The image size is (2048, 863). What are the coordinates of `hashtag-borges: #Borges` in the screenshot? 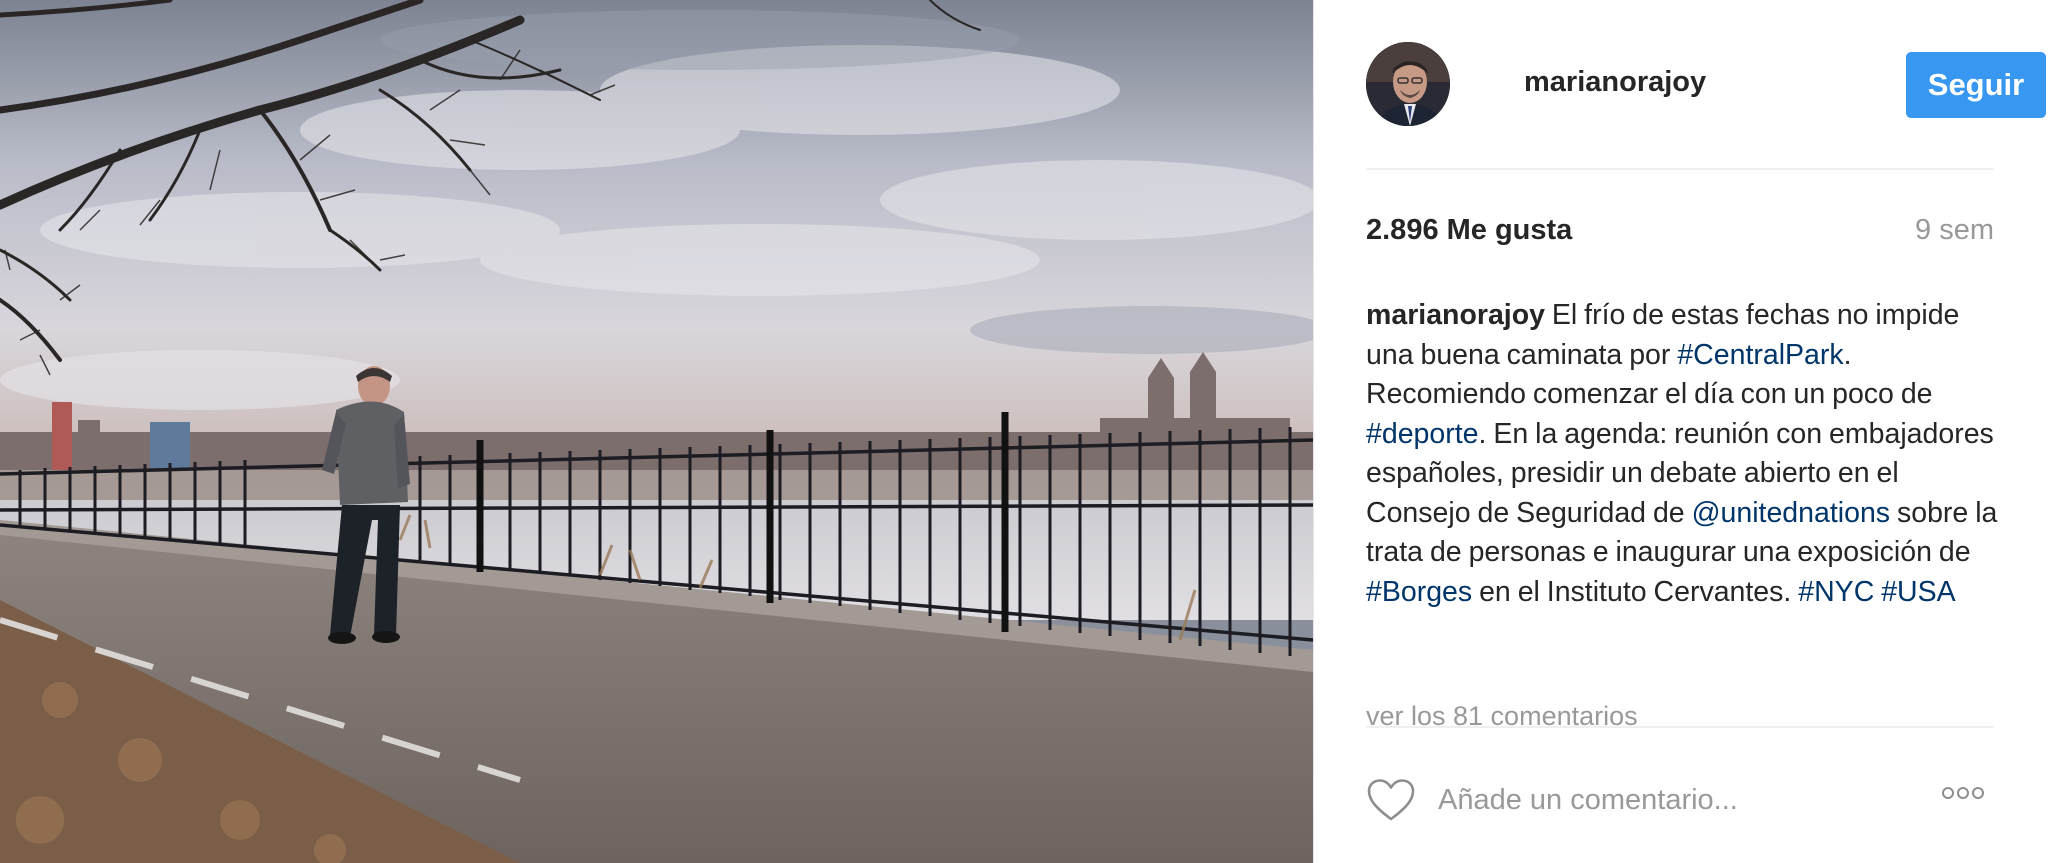 It's located at (1419, 592).